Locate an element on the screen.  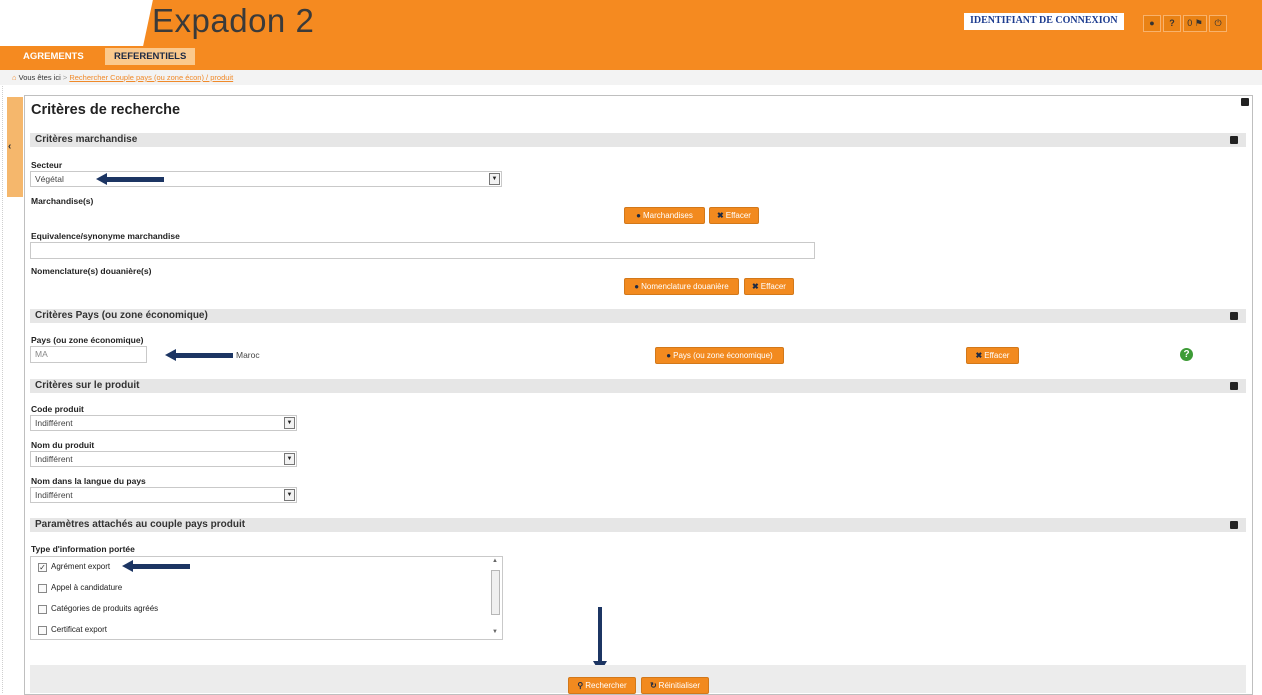
reinitialiser-button: ↻ Réinitialiser is located at coordinates (675, 685).